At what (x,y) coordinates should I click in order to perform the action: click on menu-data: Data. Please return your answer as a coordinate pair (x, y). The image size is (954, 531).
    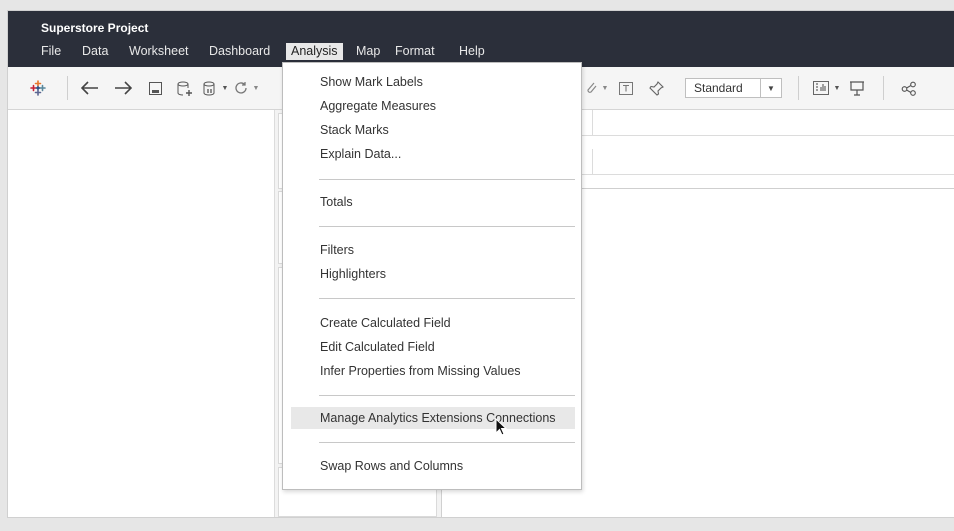
    Looking at the image, I should click on (95, 51).